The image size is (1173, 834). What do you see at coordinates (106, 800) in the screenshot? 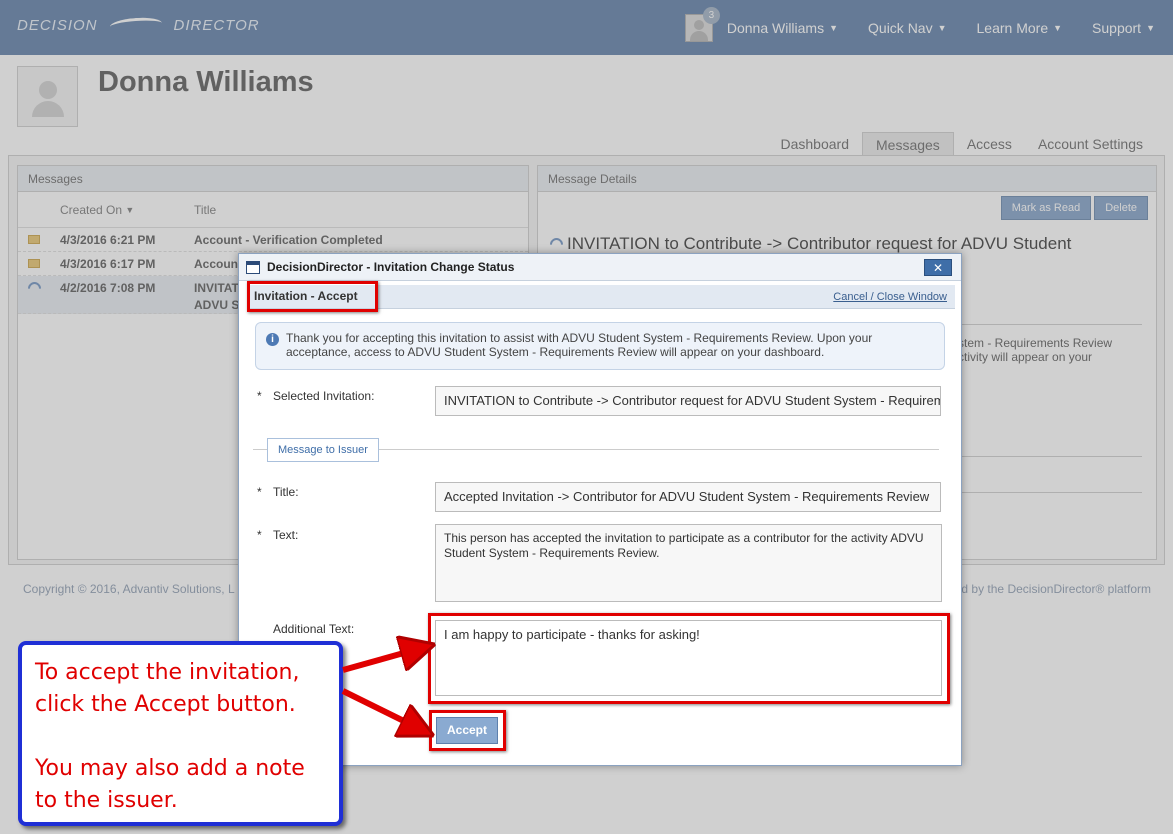
I see `callout-line: to the issuer.` at bounding box center [106, 800].